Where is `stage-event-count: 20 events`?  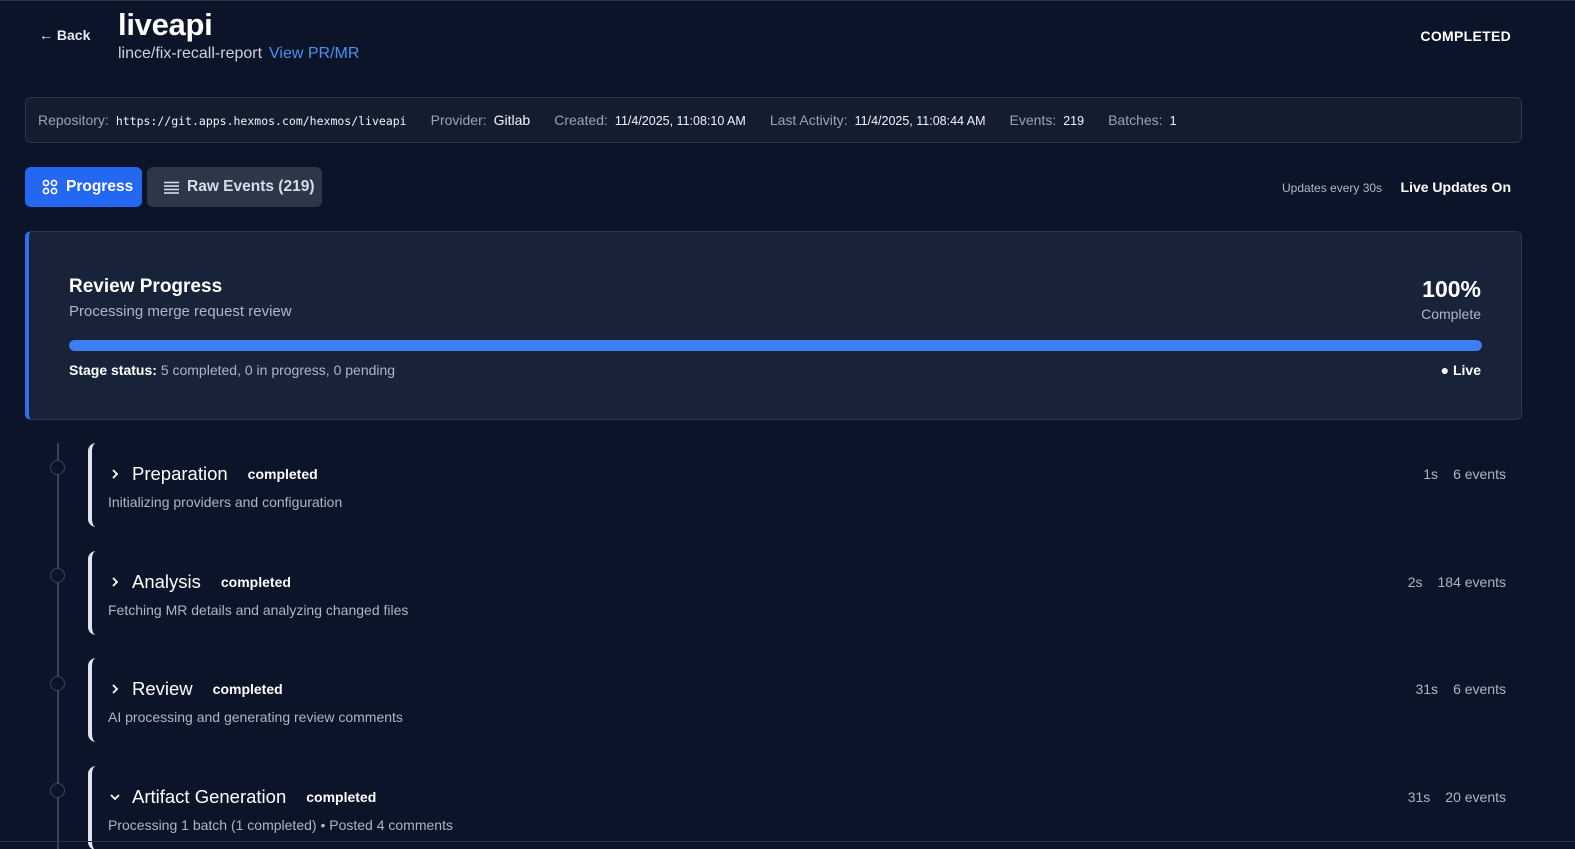
stage-event-count: 20 events is located at coordinates (1475, 797).